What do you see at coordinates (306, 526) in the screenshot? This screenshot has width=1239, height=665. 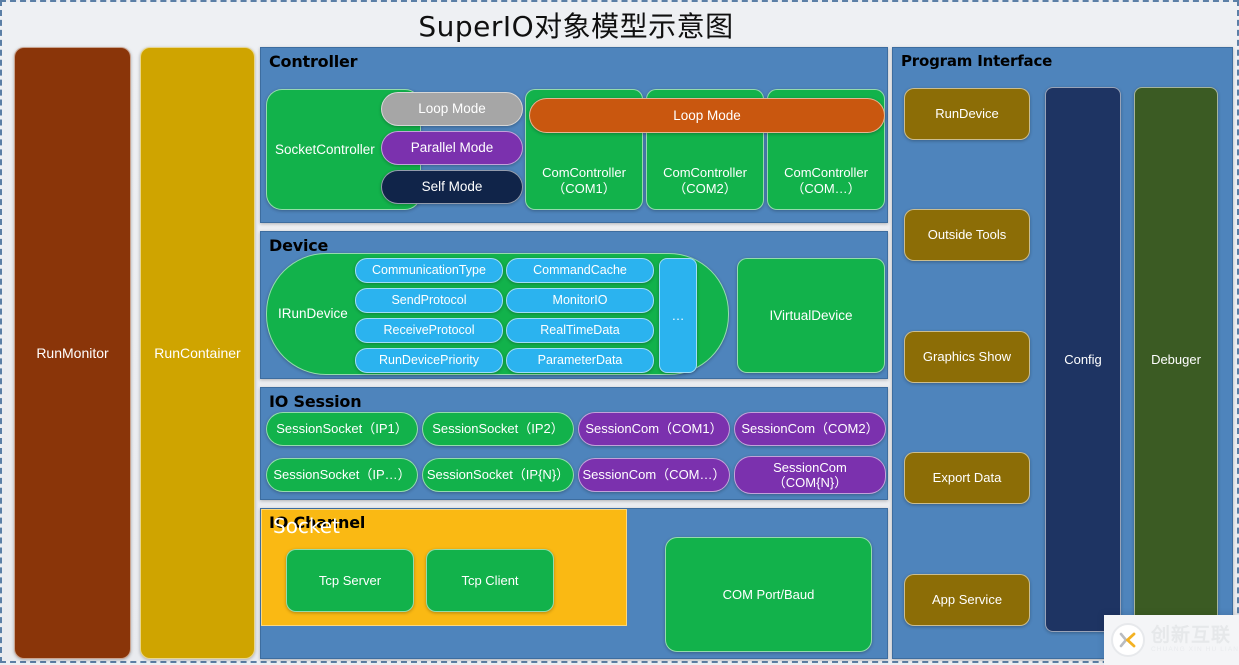 I see `socket-group-label: Socket` at bounding box center [306, 526].